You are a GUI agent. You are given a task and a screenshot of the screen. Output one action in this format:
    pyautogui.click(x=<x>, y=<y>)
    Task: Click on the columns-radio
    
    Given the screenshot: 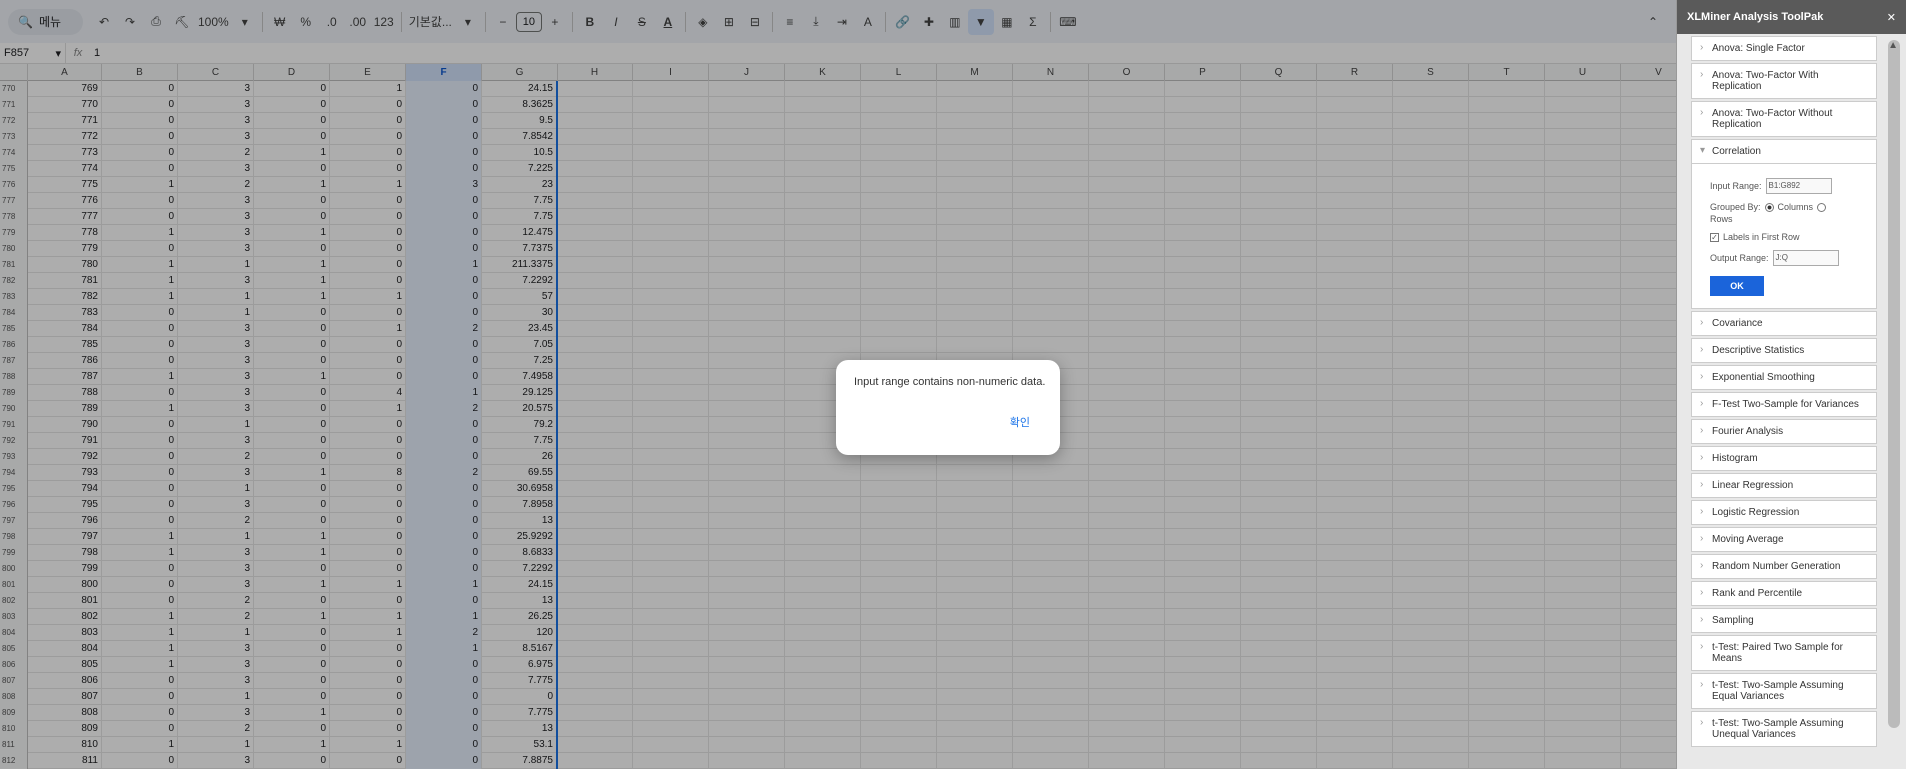 What is the action you would take?
    pyautogui.click(x=1769, y=207)
    